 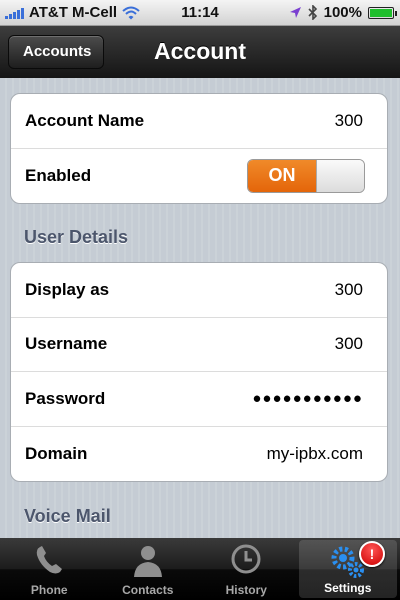 What do you see at coordinates (49, 590) in the screenshot?
I see `tab-phone-label: Phone` at bounding box center [49, 590].